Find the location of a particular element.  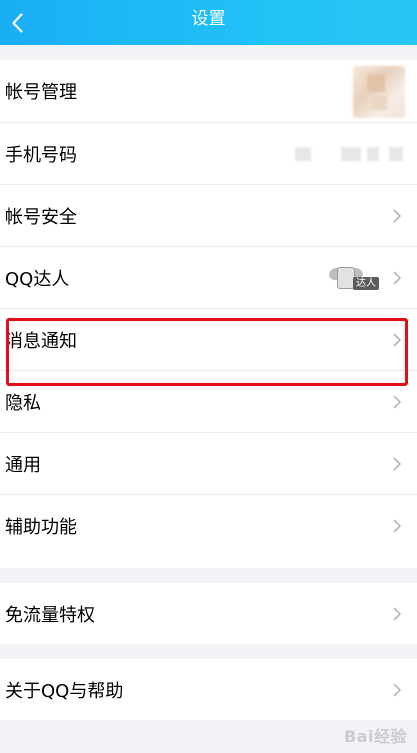

phone-number-value-blurred is located at coordinates (349, 153).